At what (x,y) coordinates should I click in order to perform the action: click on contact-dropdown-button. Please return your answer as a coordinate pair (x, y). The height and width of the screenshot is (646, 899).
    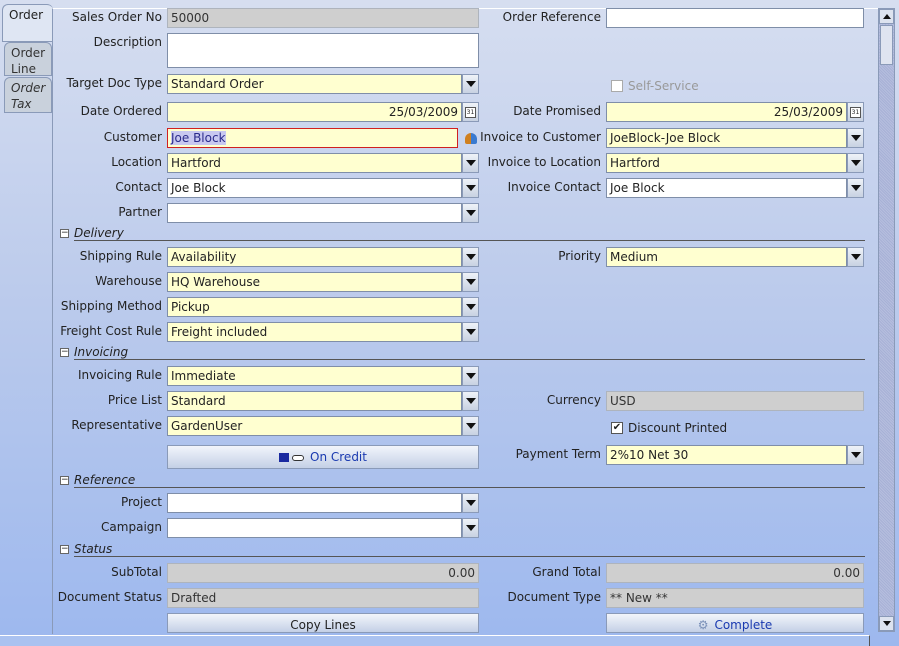
    Looking at the image, I should click on (470, 188).